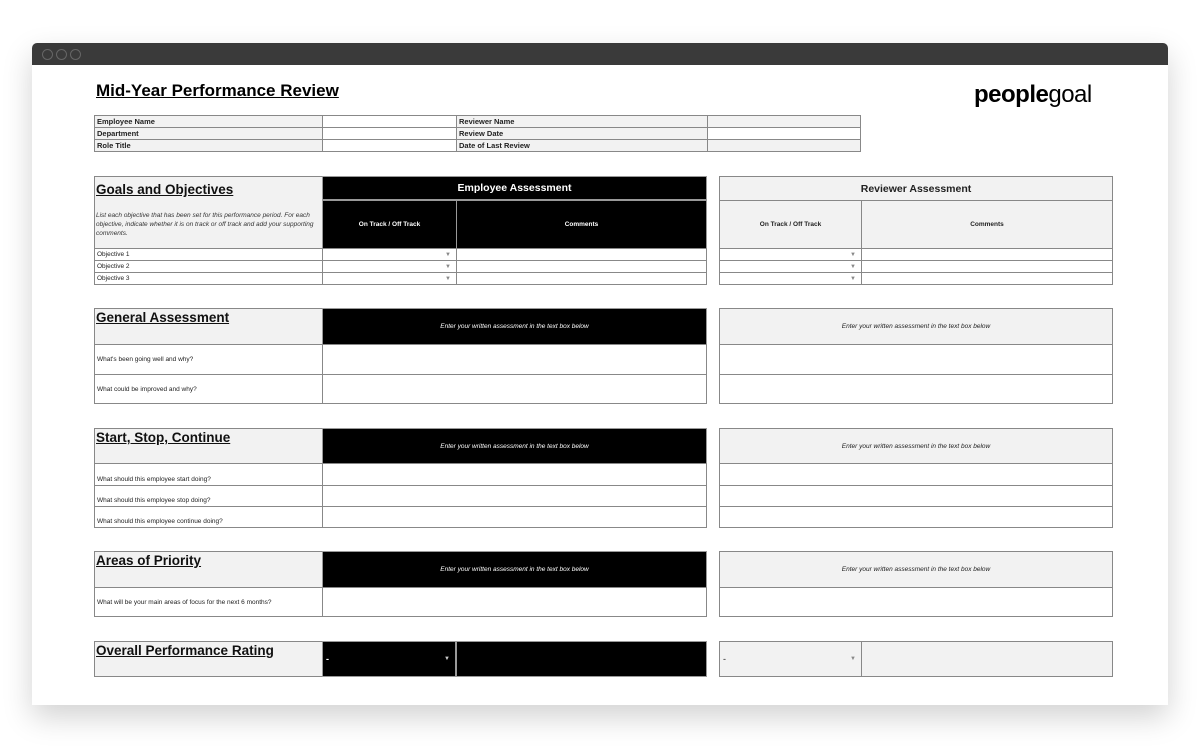  What do you see at coordinates (916, 188) in the screenshot?
I see `reviewer-assessment-header: Reviewer Assessment` at bounding box center [916, 188].